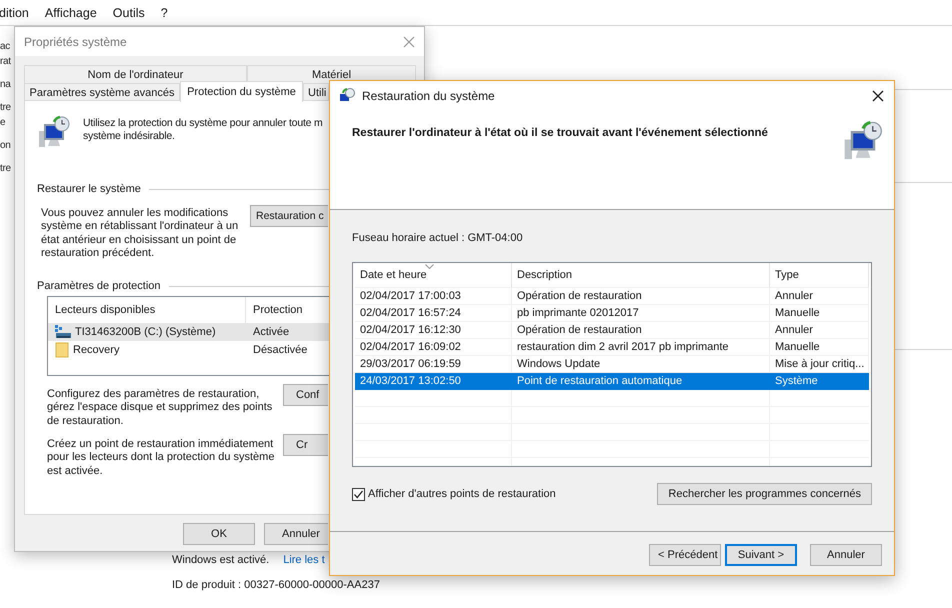  Describe the element at coordinates (428, 95) in the screenshot. I see `window-title: Restauration du système` at that location.